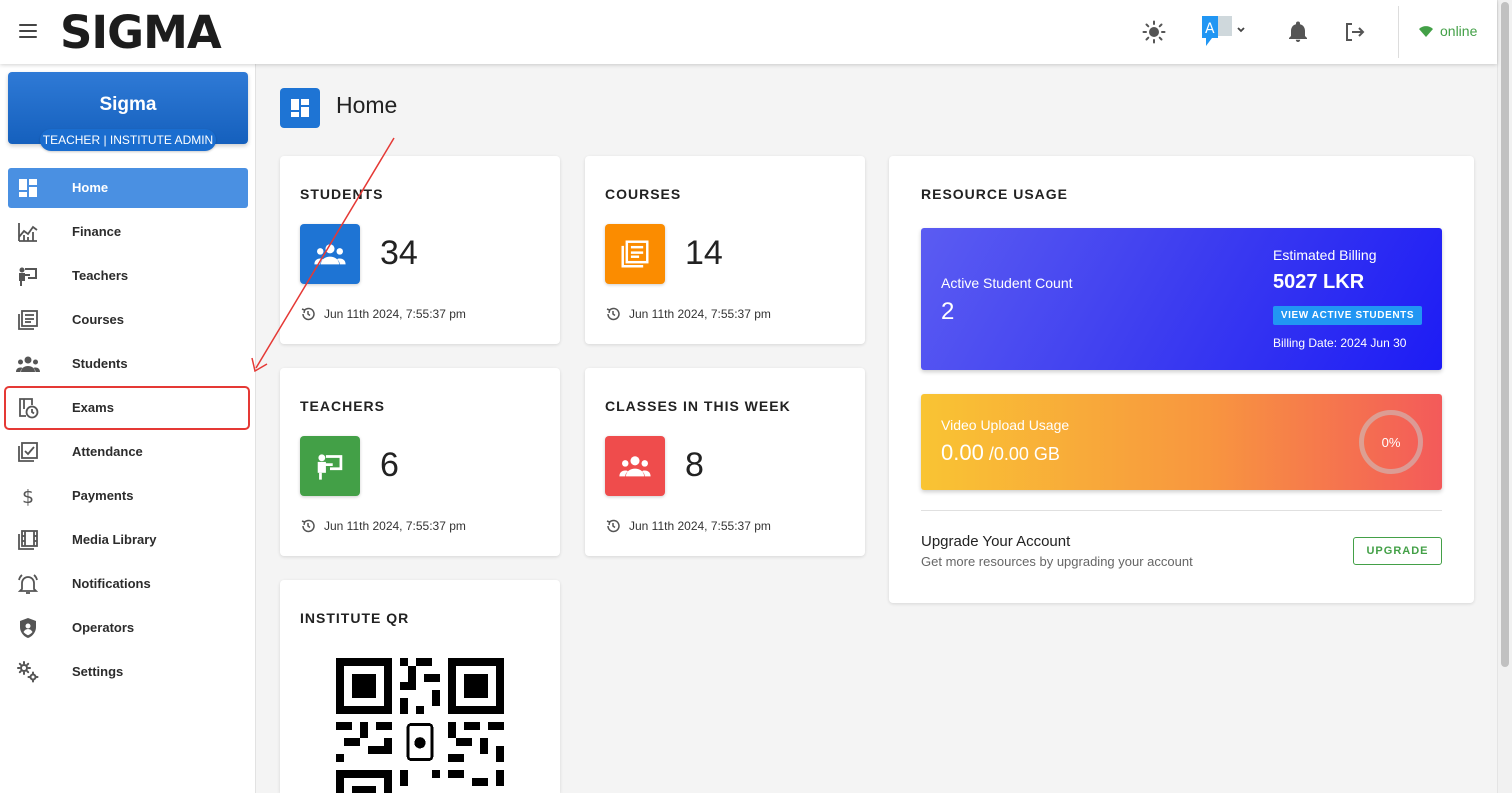 Image resolution: width=1512 pixels, height=793 pixels. I want to click on sidebar-item-students: Students, so click(128, 364).